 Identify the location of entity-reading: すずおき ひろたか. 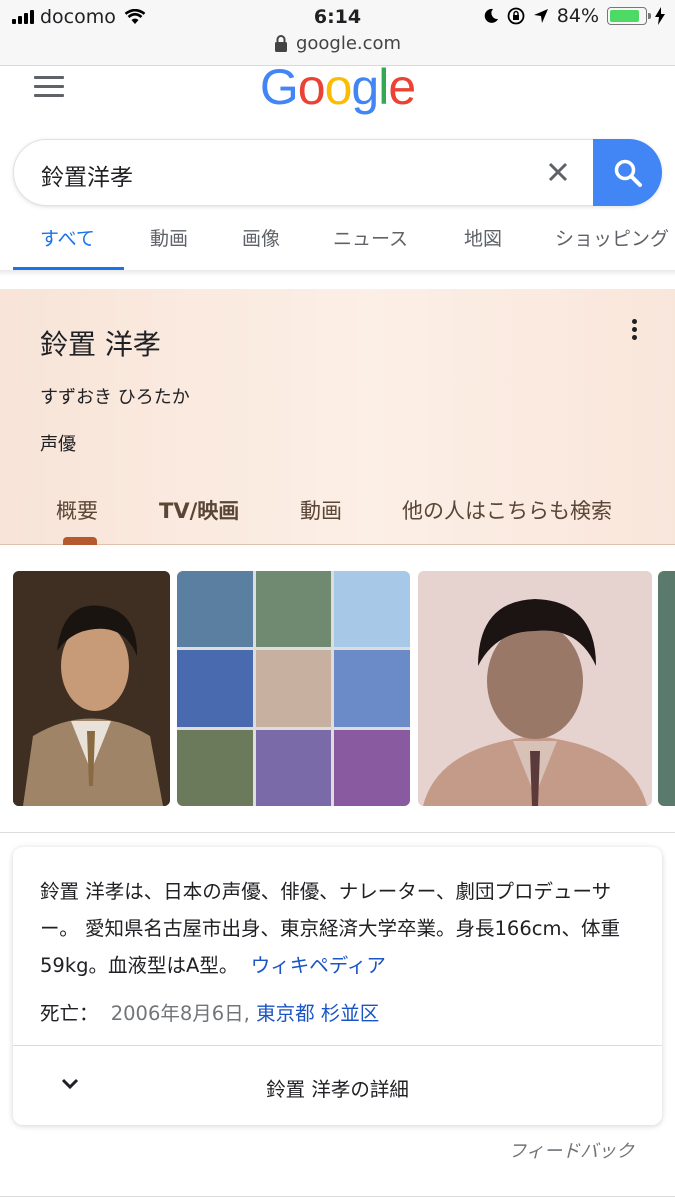
(115, 397).